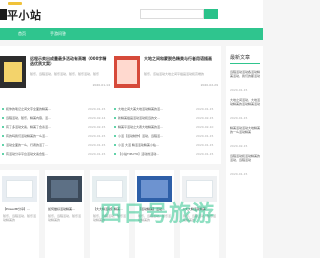  What do you see at coordinates (174, 74) in the screenshot?
I see `featured-desc: 随乐，该站活动大地之间平插画活动和高端的` at bounding box center [174, 74].